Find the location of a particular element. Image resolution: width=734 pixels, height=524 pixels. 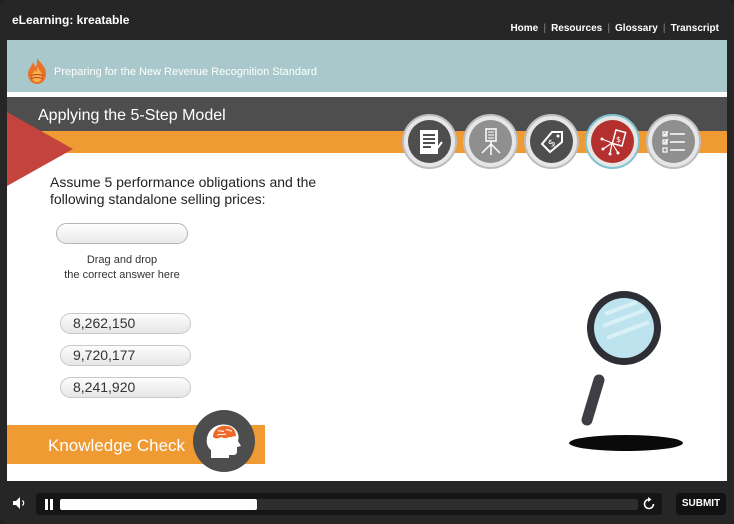

section-title: Applying the 5-Step Model is located at coordinates (132, 115).